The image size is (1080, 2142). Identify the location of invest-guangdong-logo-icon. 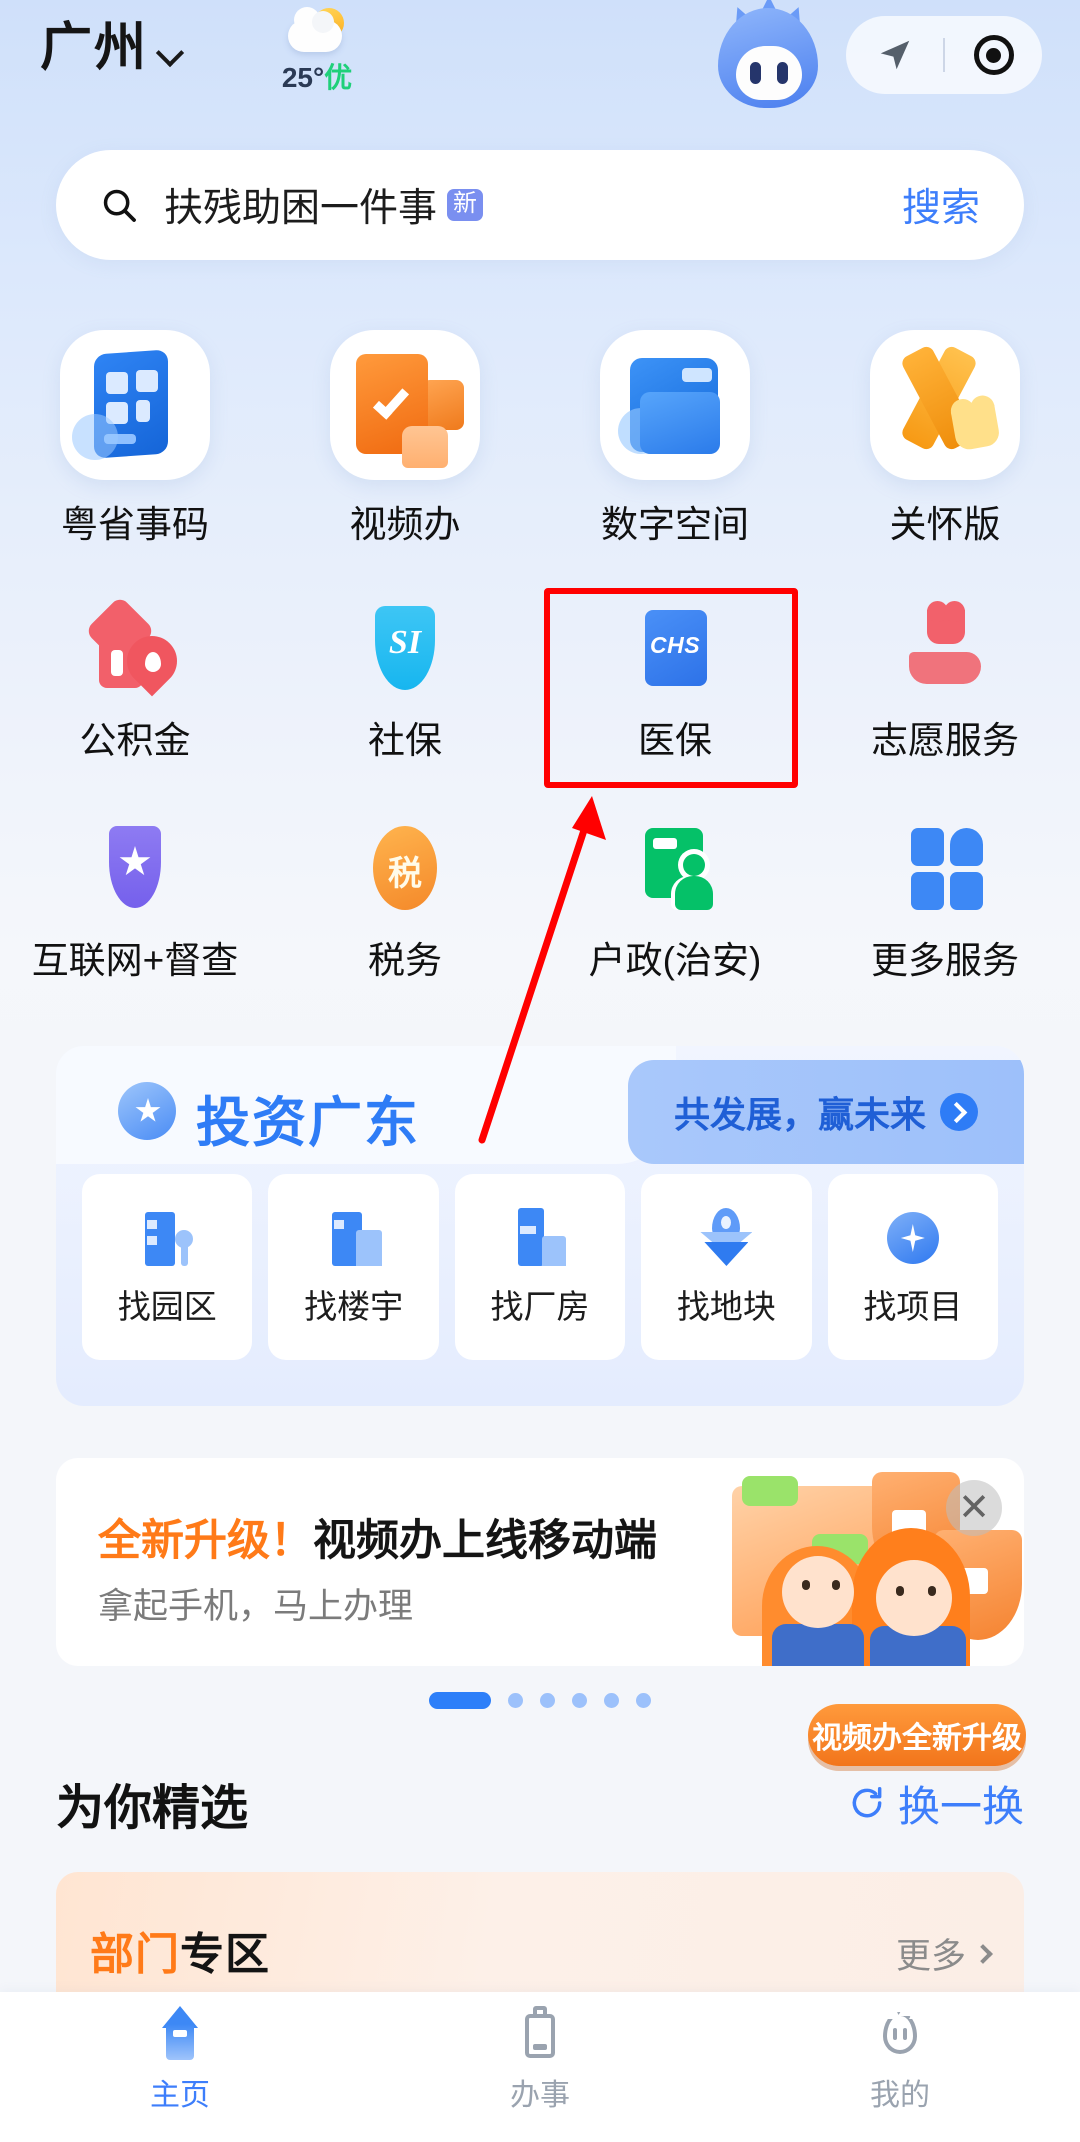
(147, 1111).